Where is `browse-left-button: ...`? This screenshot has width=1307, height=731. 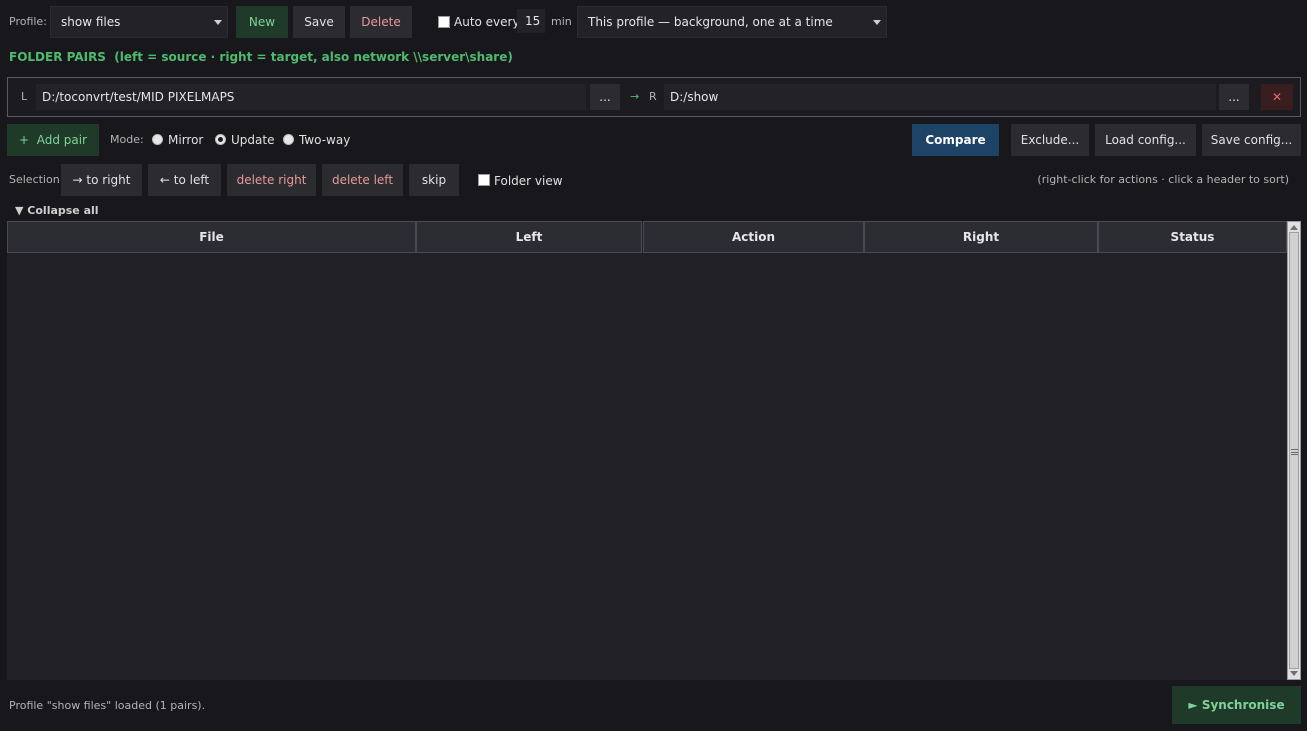
browse-left-button: ... is located at coordinates (605, 97).